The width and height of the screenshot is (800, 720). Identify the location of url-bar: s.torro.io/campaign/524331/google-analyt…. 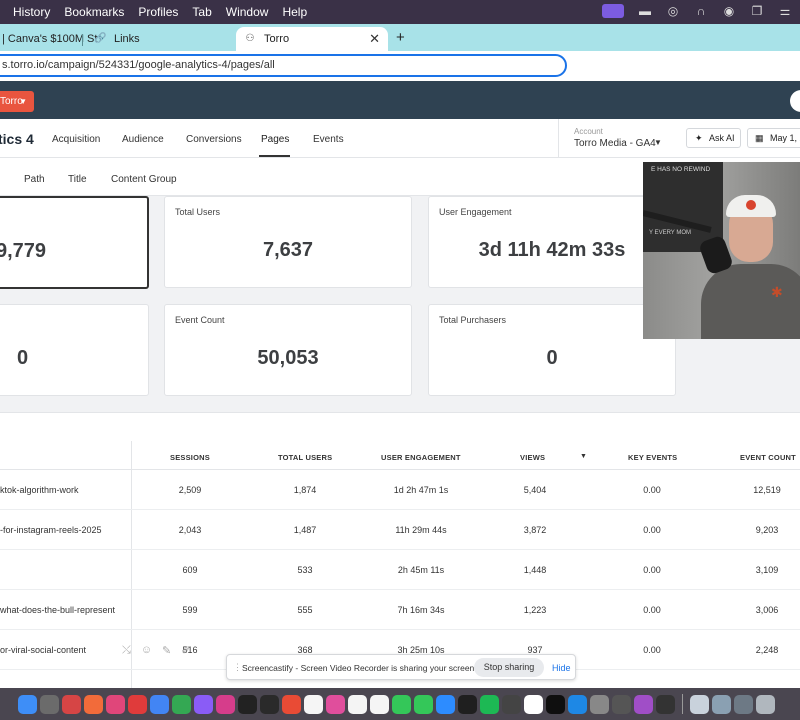
(283, 65).